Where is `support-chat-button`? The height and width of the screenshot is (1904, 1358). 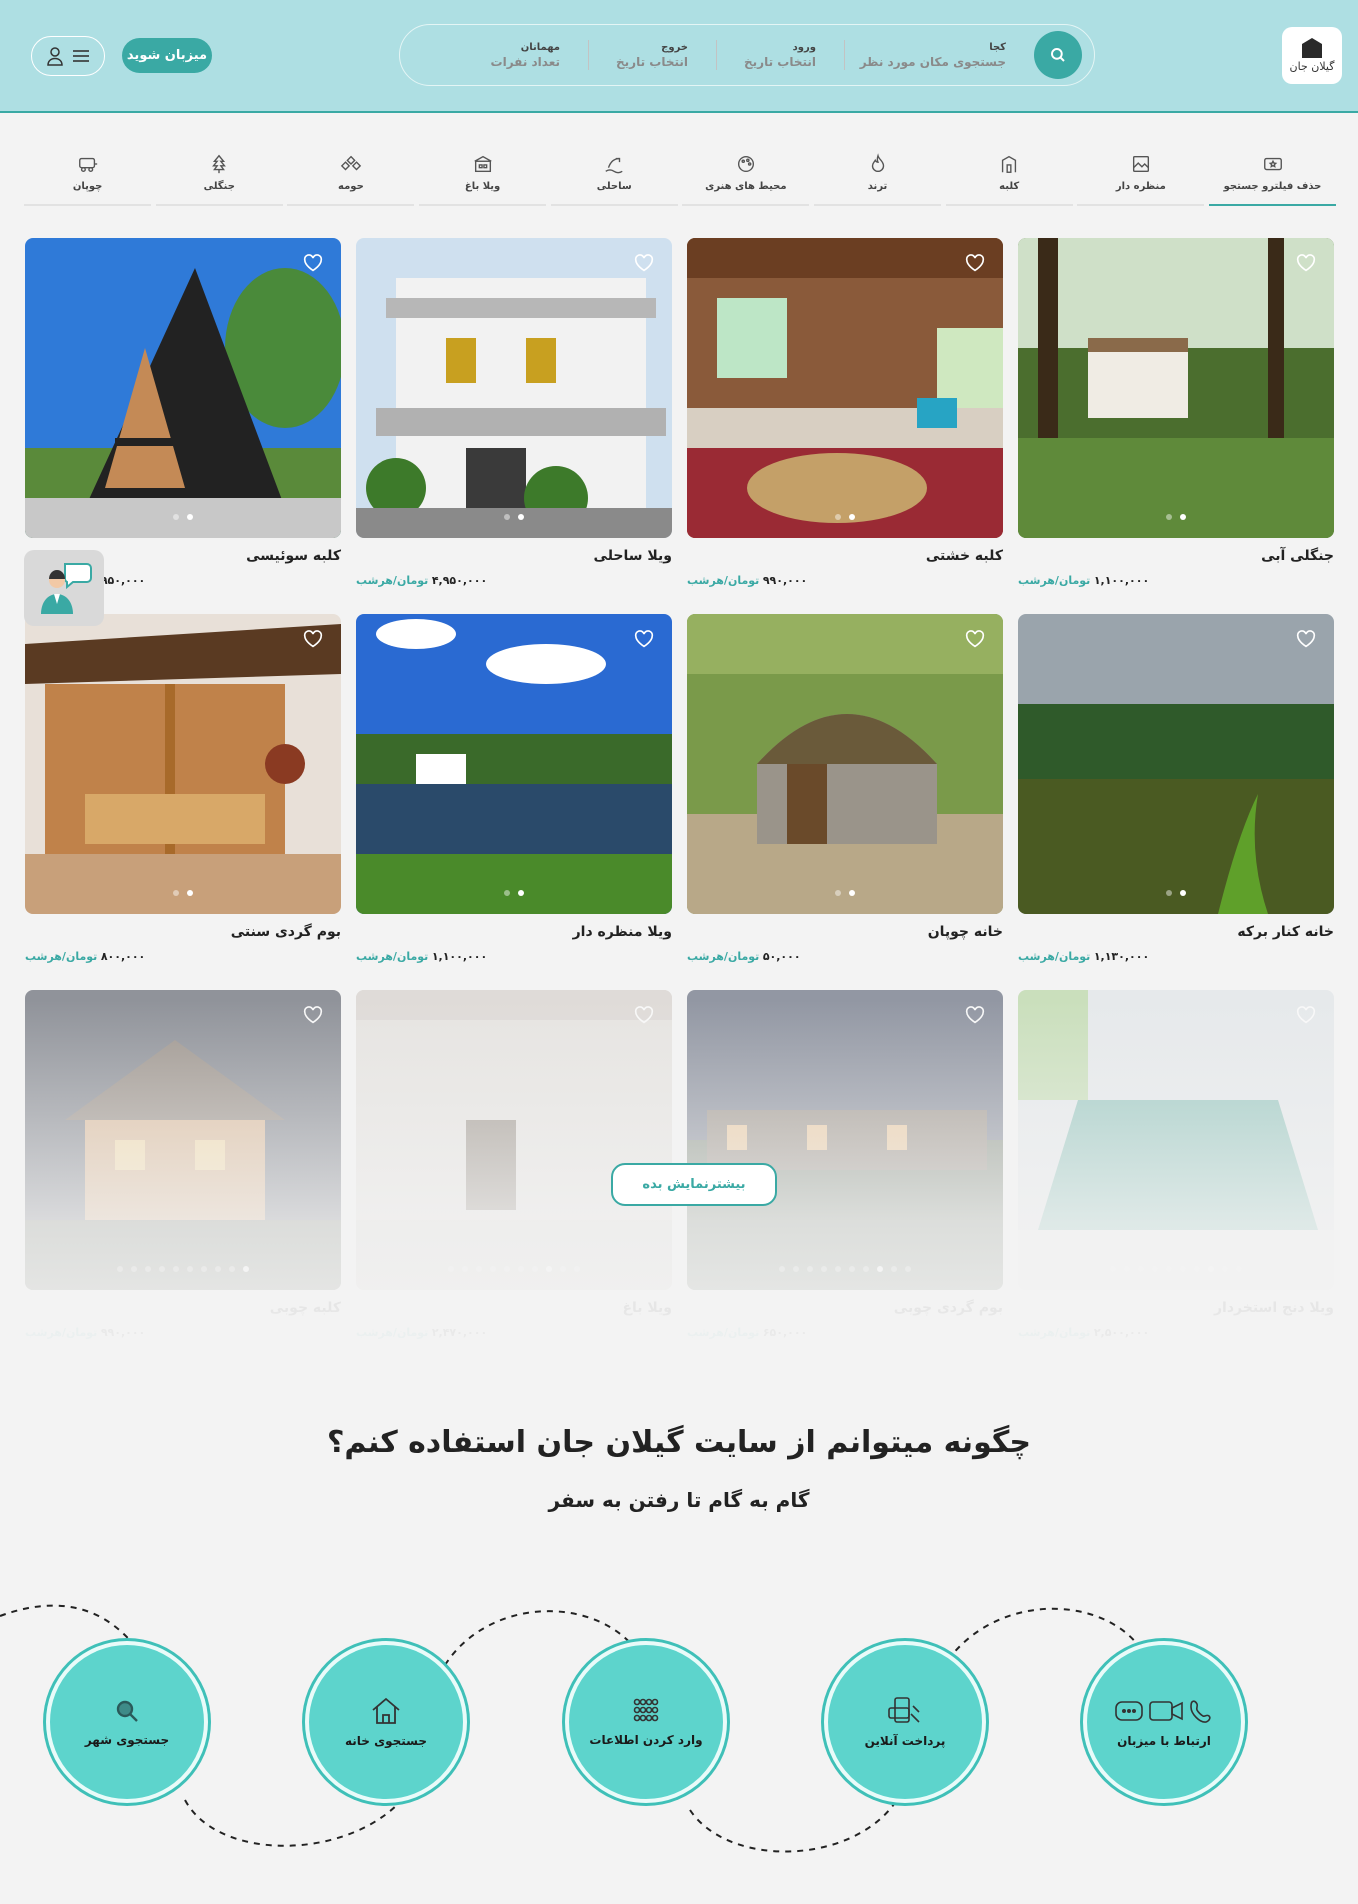 support-chat-button is located at coordinates (64, 588).